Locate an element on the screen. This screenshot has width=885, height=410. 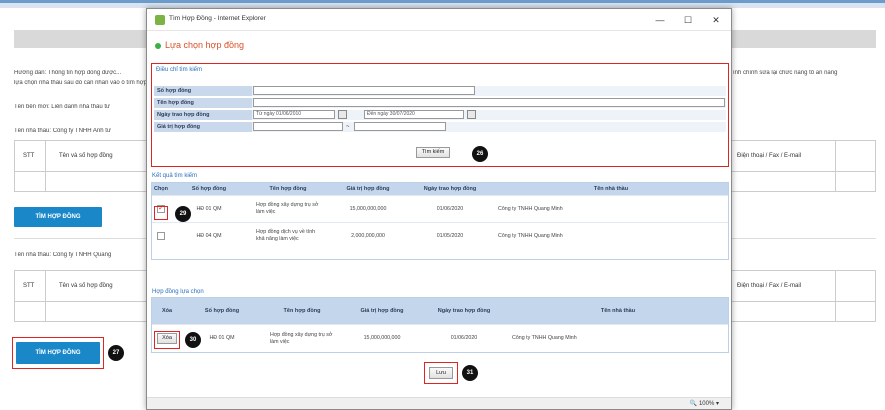
zoom-value: 100% is located at coordinates (706, 404).